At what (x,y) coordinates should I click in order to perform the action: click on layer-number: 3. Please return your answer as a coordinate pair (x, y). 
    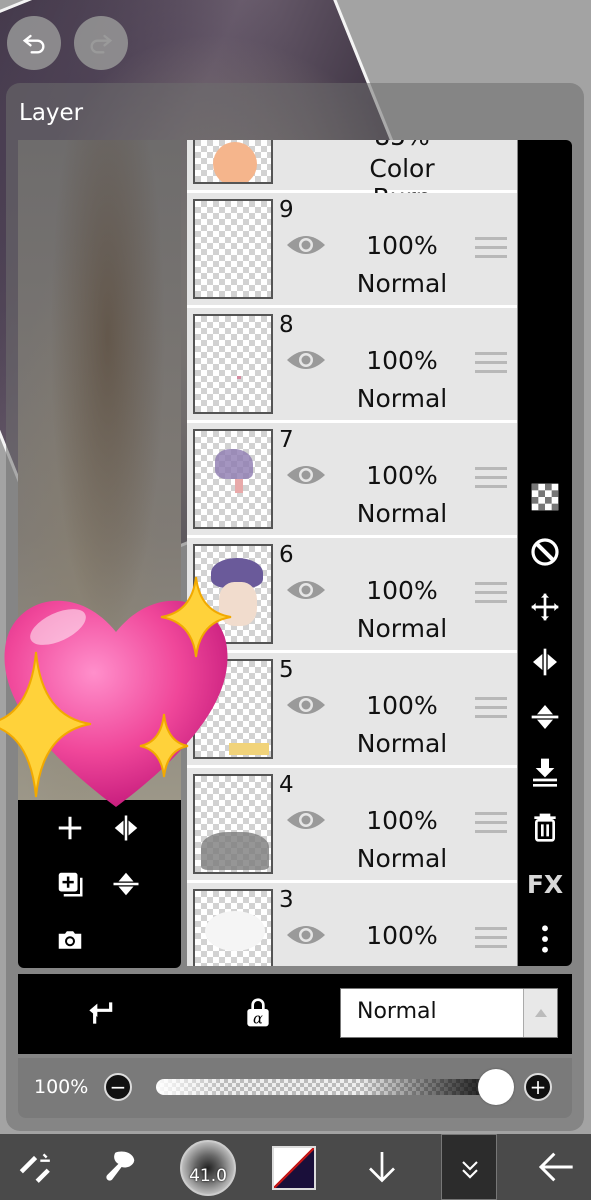
    Looking at the image, I should click on (286, 900).